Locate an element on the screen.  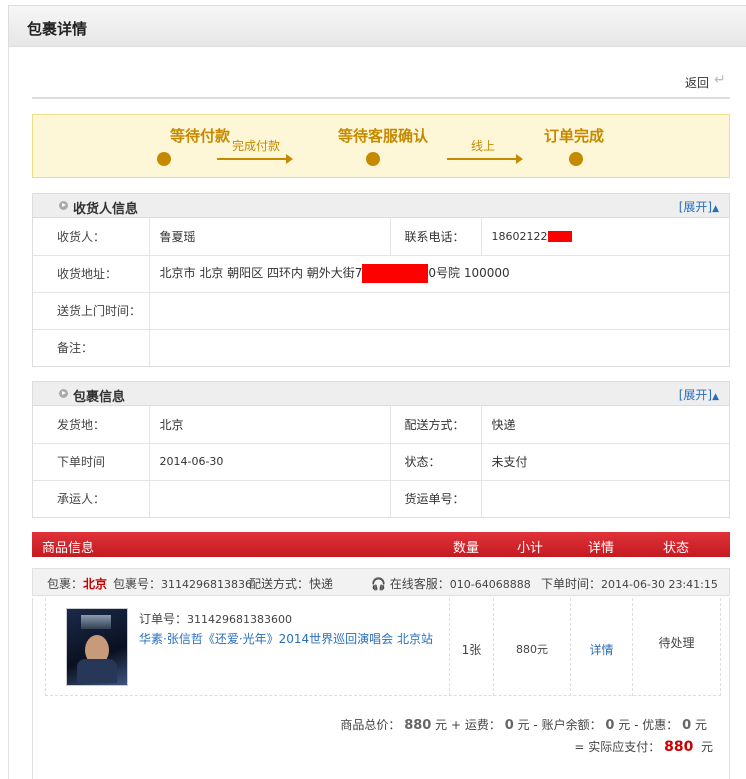
step-awaiting-confirmation: 等待客服确认 is located at coordinates (382, 136).